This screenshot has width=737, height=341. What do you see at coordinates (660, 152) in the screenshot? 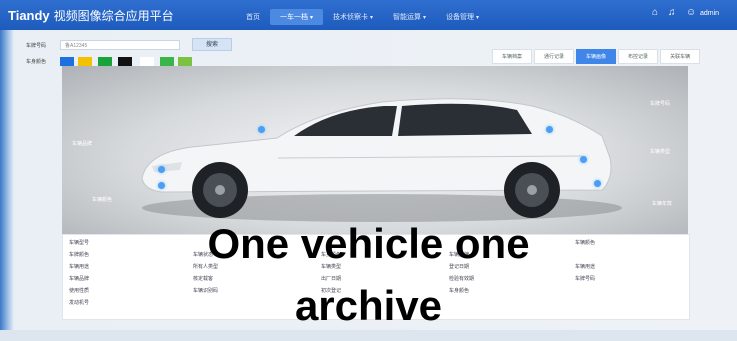
I see `label-vehicle-type: 车辆类型` at bounding box center [660, 152].